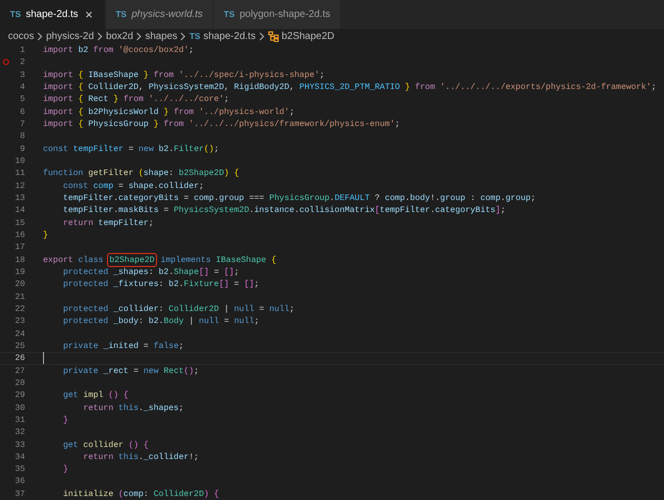 This screenshot has width=664, height=500. I want to click on line-number: 7, so click(22, 124).